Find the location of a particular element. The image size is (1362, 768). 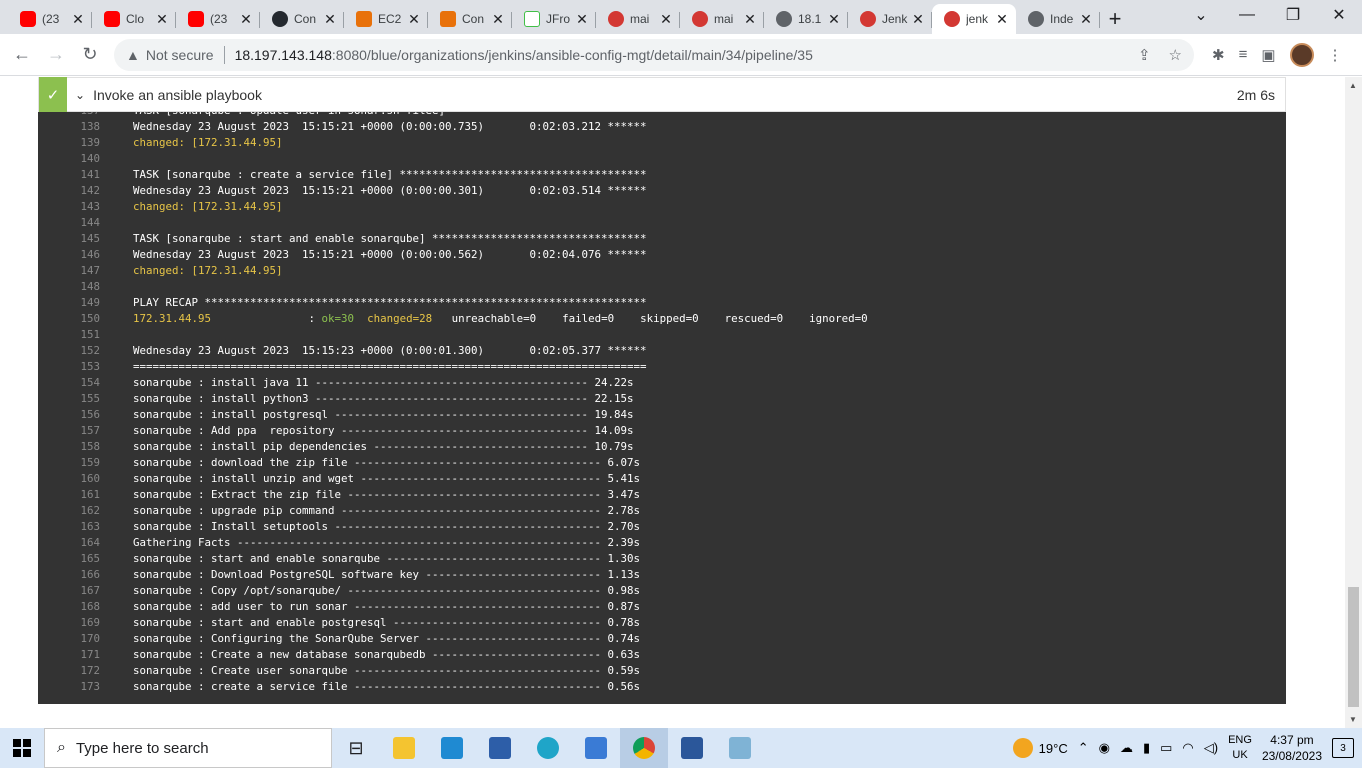

recap-host: 172.31.44.95 is located at coordinates (172, 318).